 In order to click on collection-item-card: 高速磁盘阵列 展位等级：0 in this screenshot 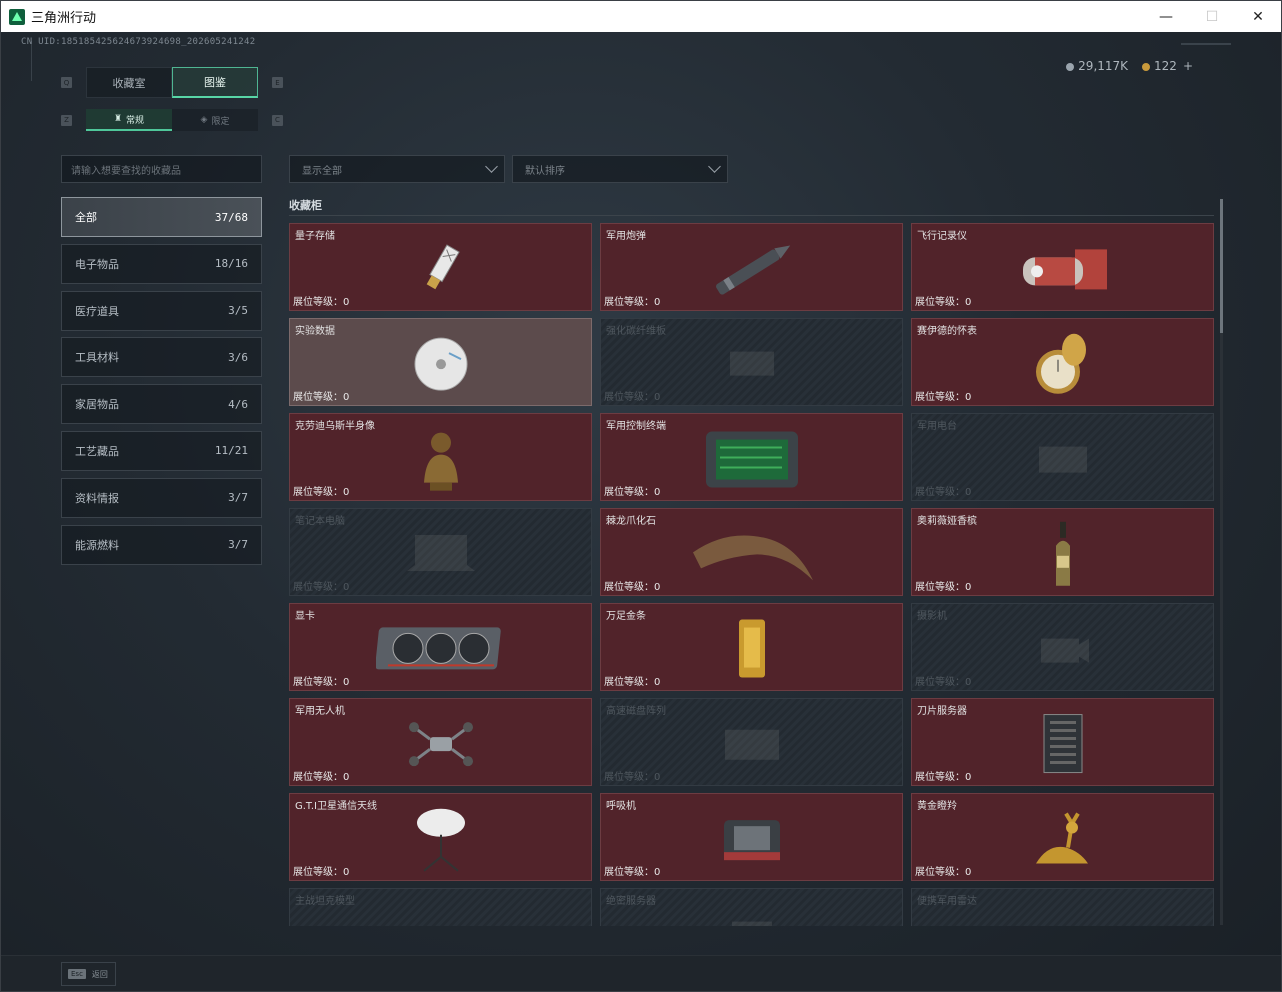, I will do `click(751, 742)`.